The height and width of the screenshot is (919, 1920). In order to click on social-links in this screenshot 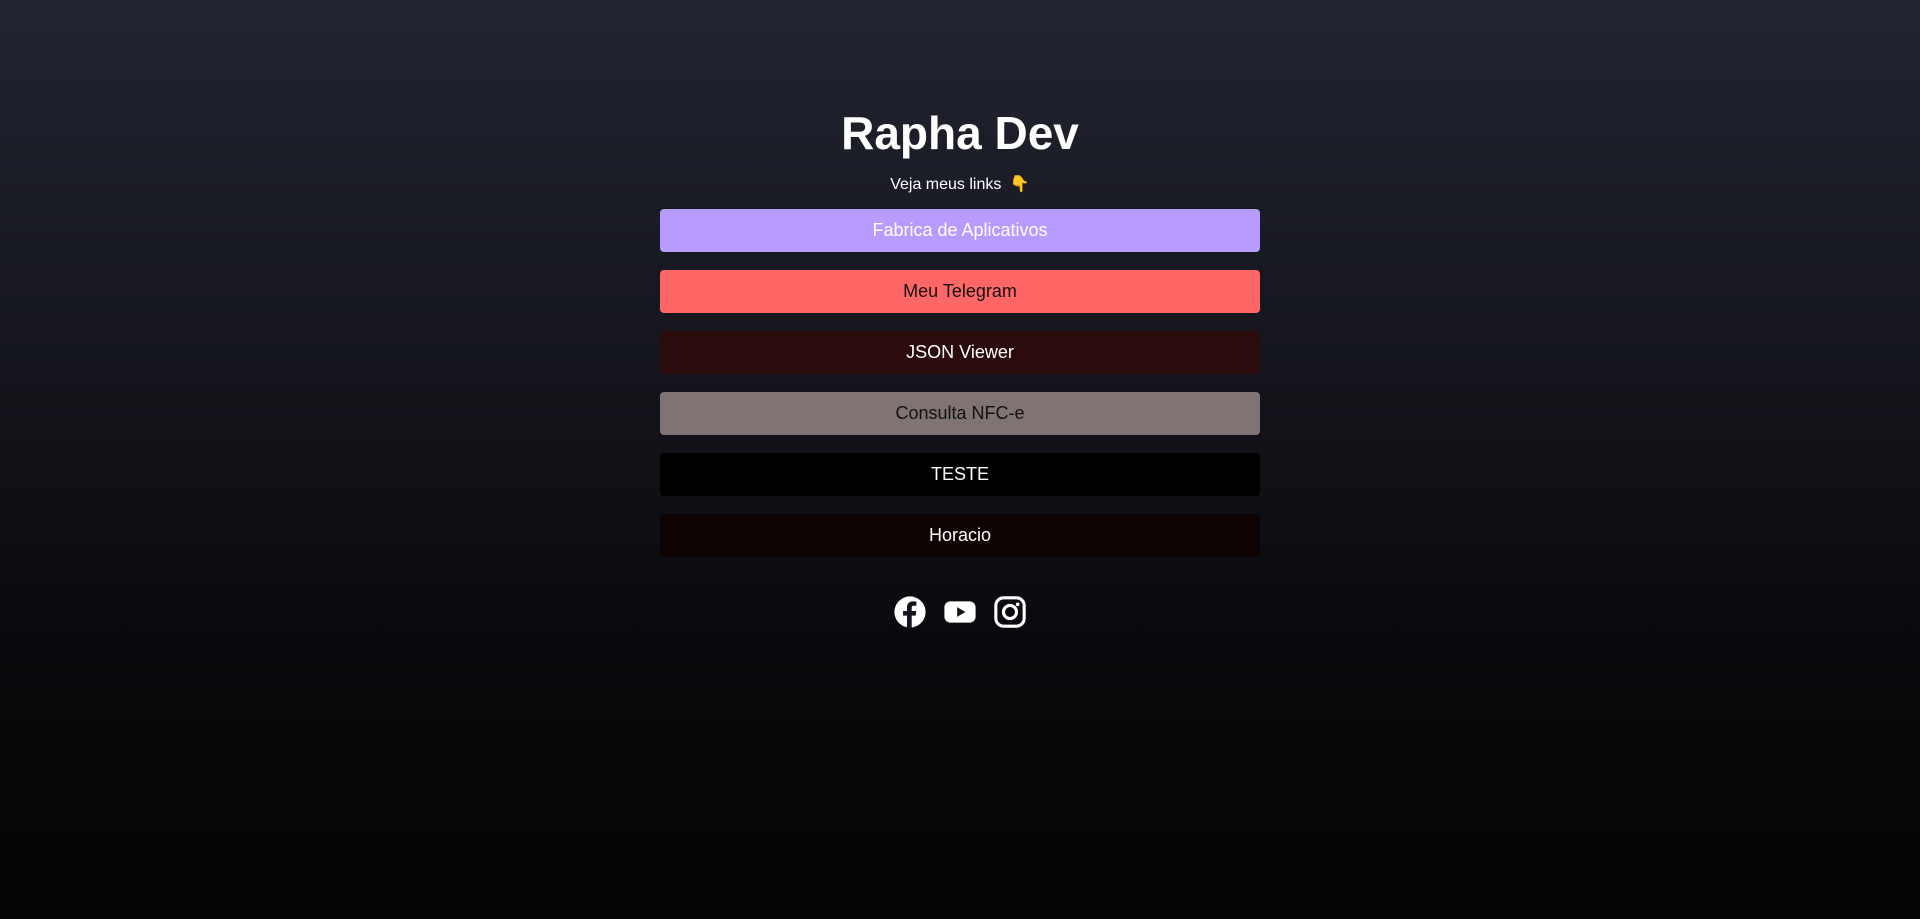, I will do `click(960, 612)`.